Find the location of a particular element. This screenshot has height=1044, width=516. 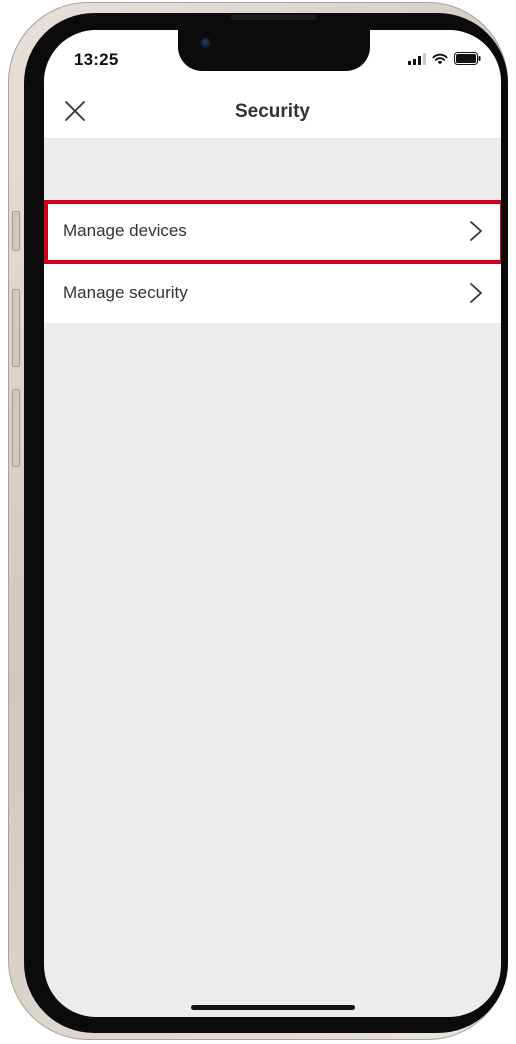

front-camera is located at coordinates (206, 43).